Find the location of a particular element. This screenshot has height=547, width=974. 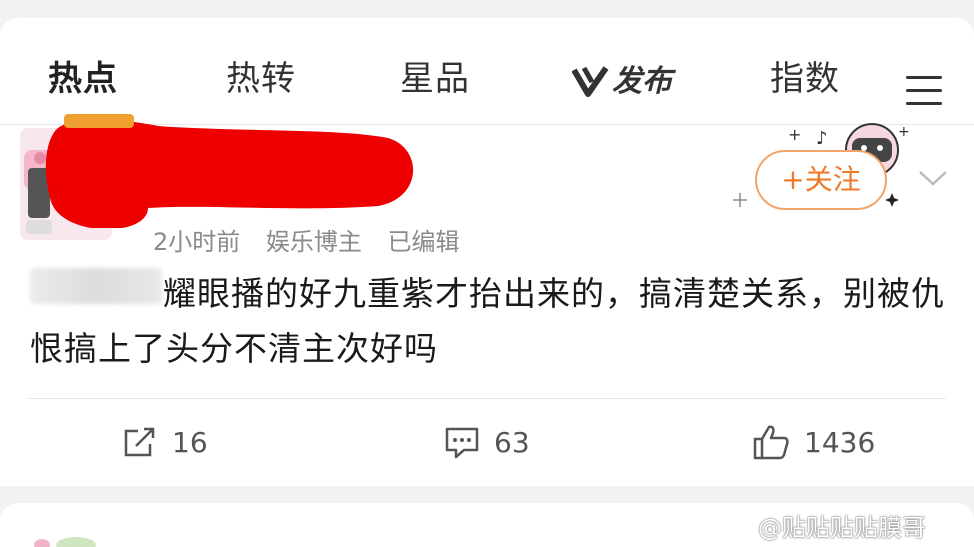

comment-count: 63 is located at coordinates (512, 442).